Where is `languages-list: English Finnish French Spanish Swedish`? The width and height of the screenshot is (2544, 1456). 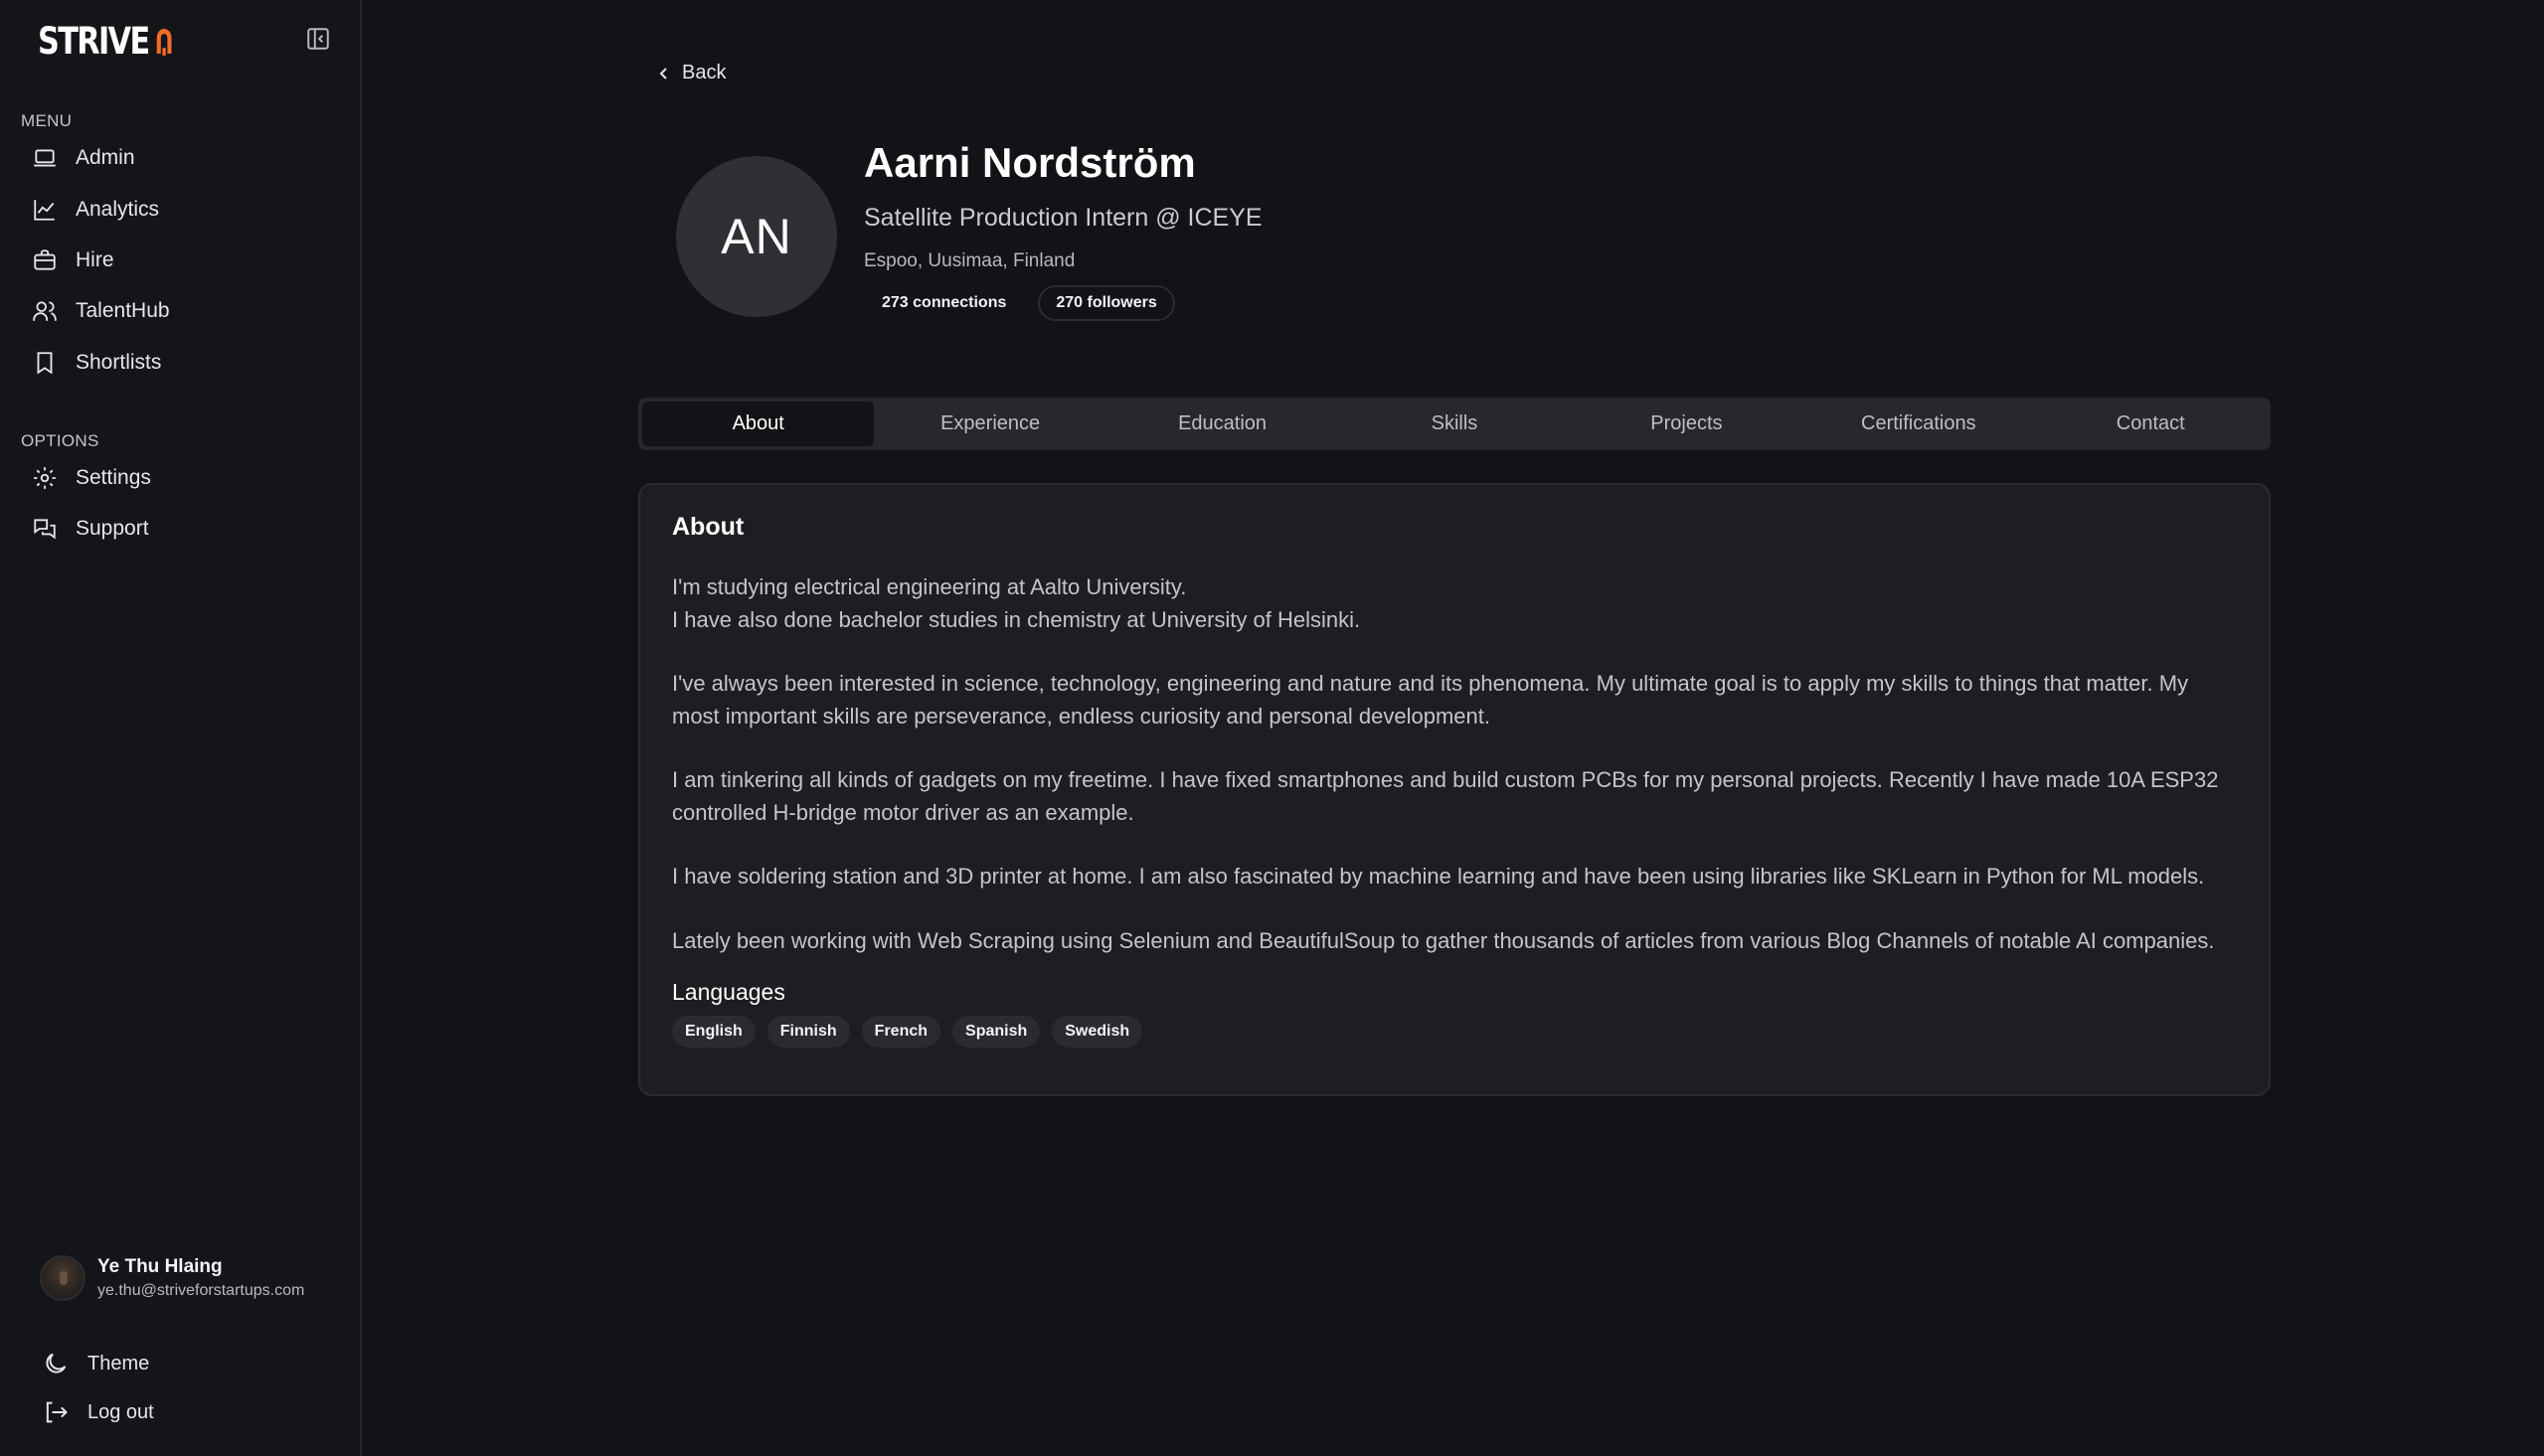 languages-list: English Finnish French Spanish Swedish is located at coordinates (1454, 1032).